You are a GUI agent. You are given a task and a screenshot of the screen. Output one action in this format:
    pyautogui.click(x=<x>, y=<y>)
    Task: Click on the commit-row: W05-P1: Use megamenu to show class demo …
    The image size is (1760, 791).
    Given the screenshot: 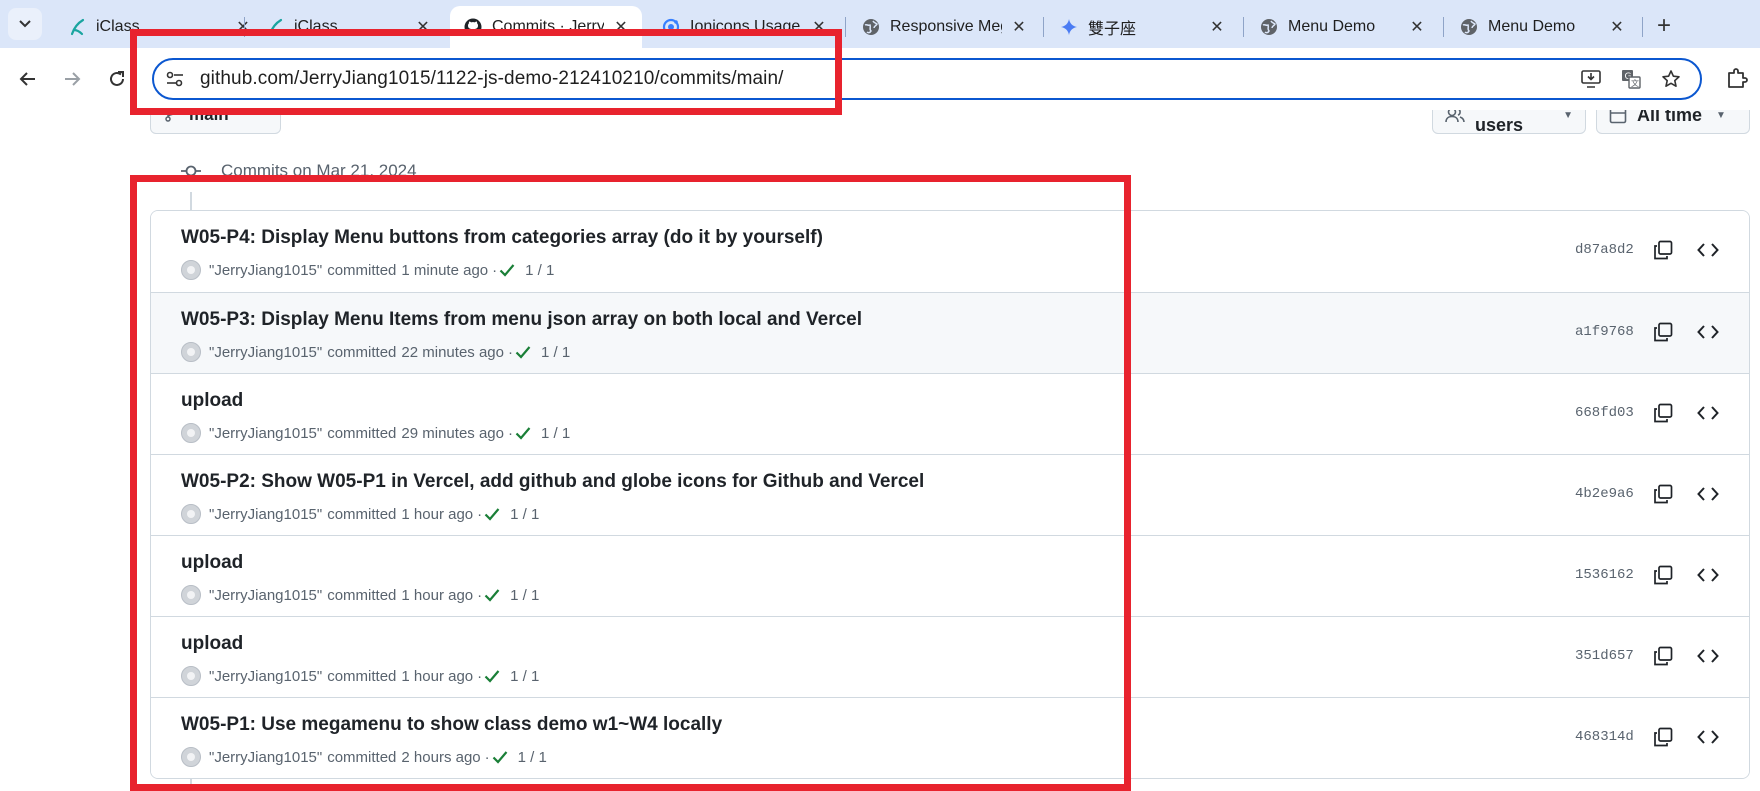 What is the action you would take?
    pyautogui.click(x=950, y=737)
    